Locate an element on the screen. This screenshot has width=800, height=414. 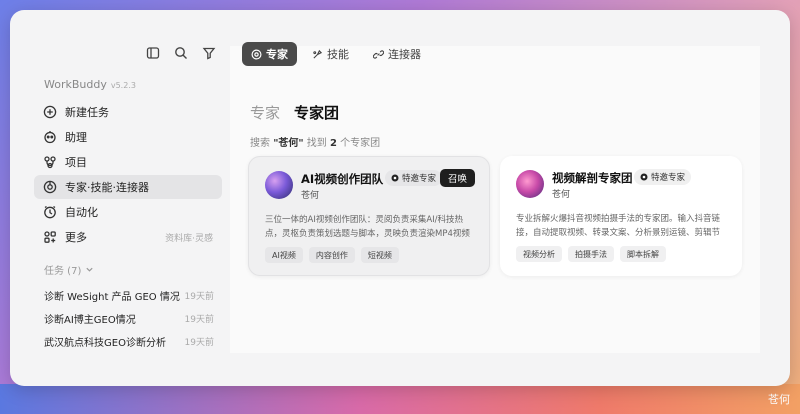
watermark: 苍何 is located at coordinates (779, 399).